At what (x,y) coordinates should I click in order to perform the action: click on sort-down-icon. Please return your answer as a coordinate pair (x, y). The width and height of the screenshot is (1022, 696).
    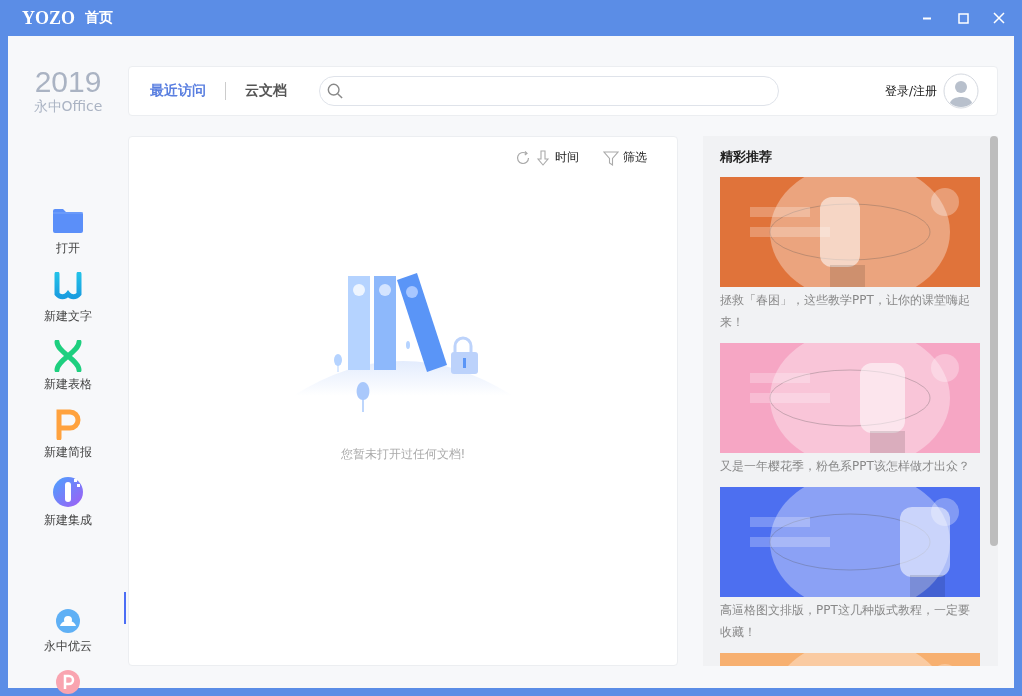
    Looking at the image, I should click on (543, 157).